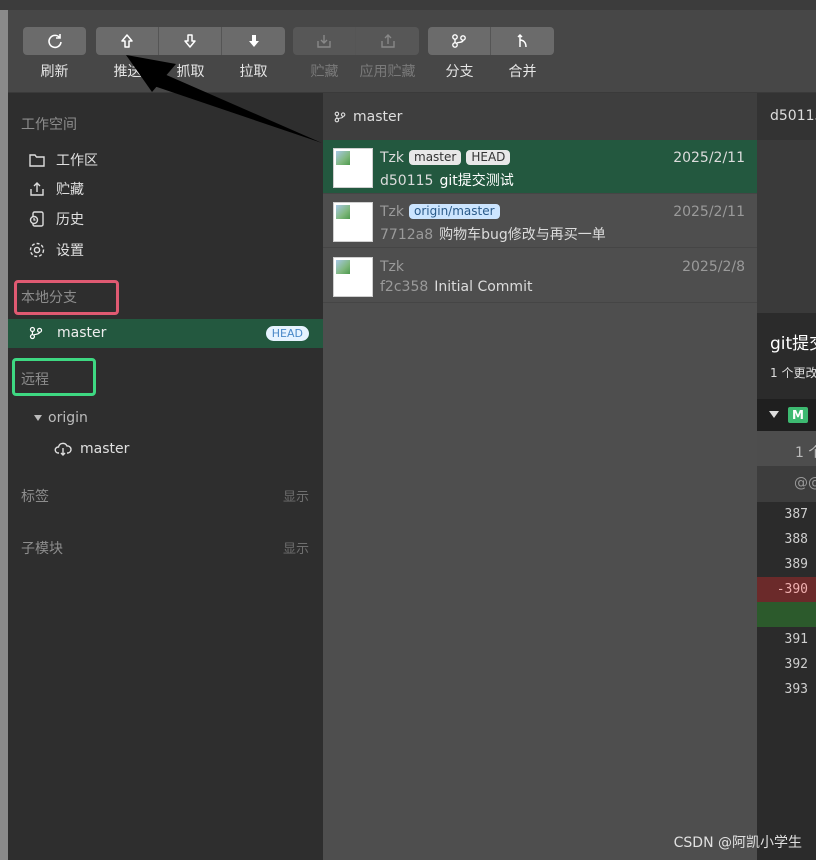 This screenshot has width=816, height=860. I want to click on head-tag: HEAD, so click(488, 157).